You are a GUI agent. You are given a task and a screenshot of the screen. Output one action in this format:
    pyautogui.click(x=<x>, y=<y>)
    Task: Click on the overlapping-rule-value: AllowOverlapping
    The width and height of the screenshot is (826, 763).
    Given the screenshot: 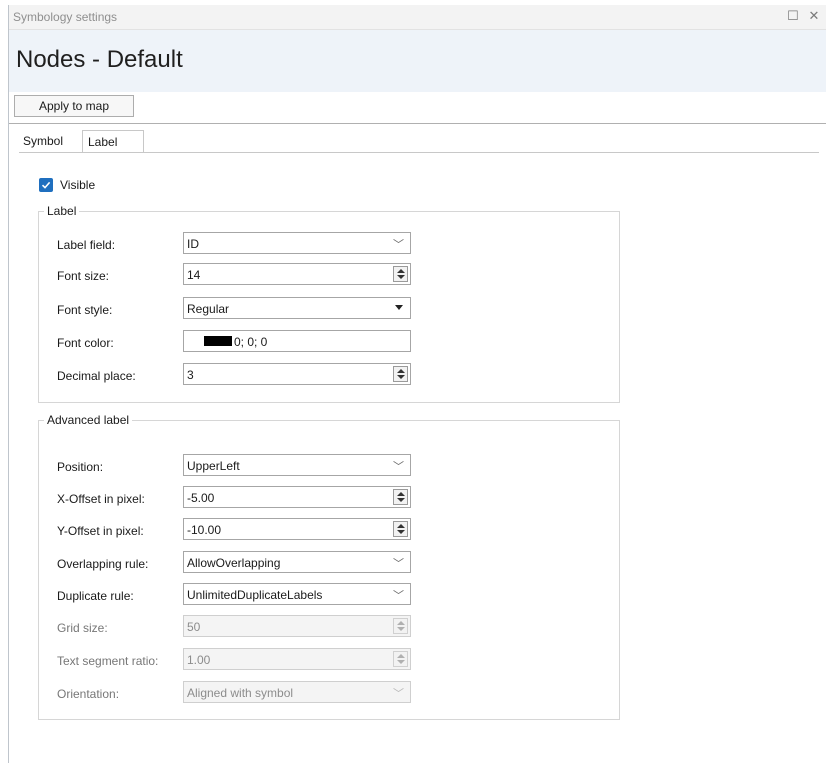 What is the action you would take?
    pyautogui.click(x=234, y=563)
    